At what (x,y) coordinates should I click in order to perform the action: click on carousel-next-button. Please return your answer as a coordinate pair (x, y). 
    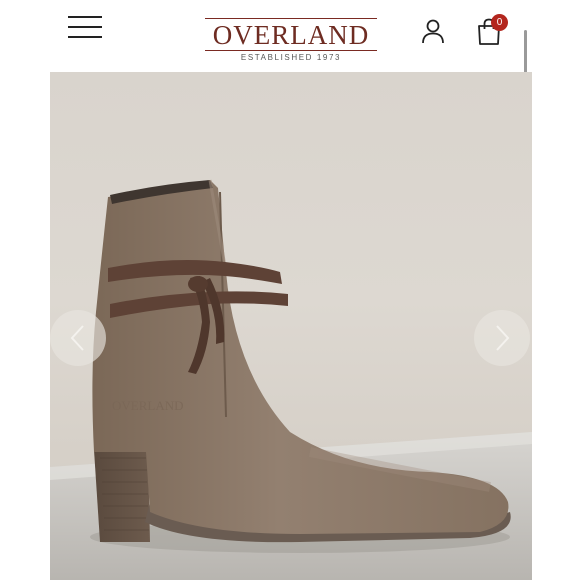
    Looking at the image, I should click on (502, 338).